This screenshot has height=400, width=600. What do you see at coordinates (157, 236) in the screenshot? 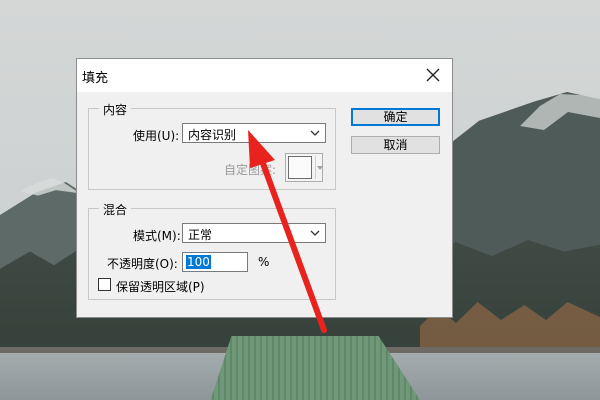
I see `mode-label: 模式(M):` at bounding box center [157, 236].